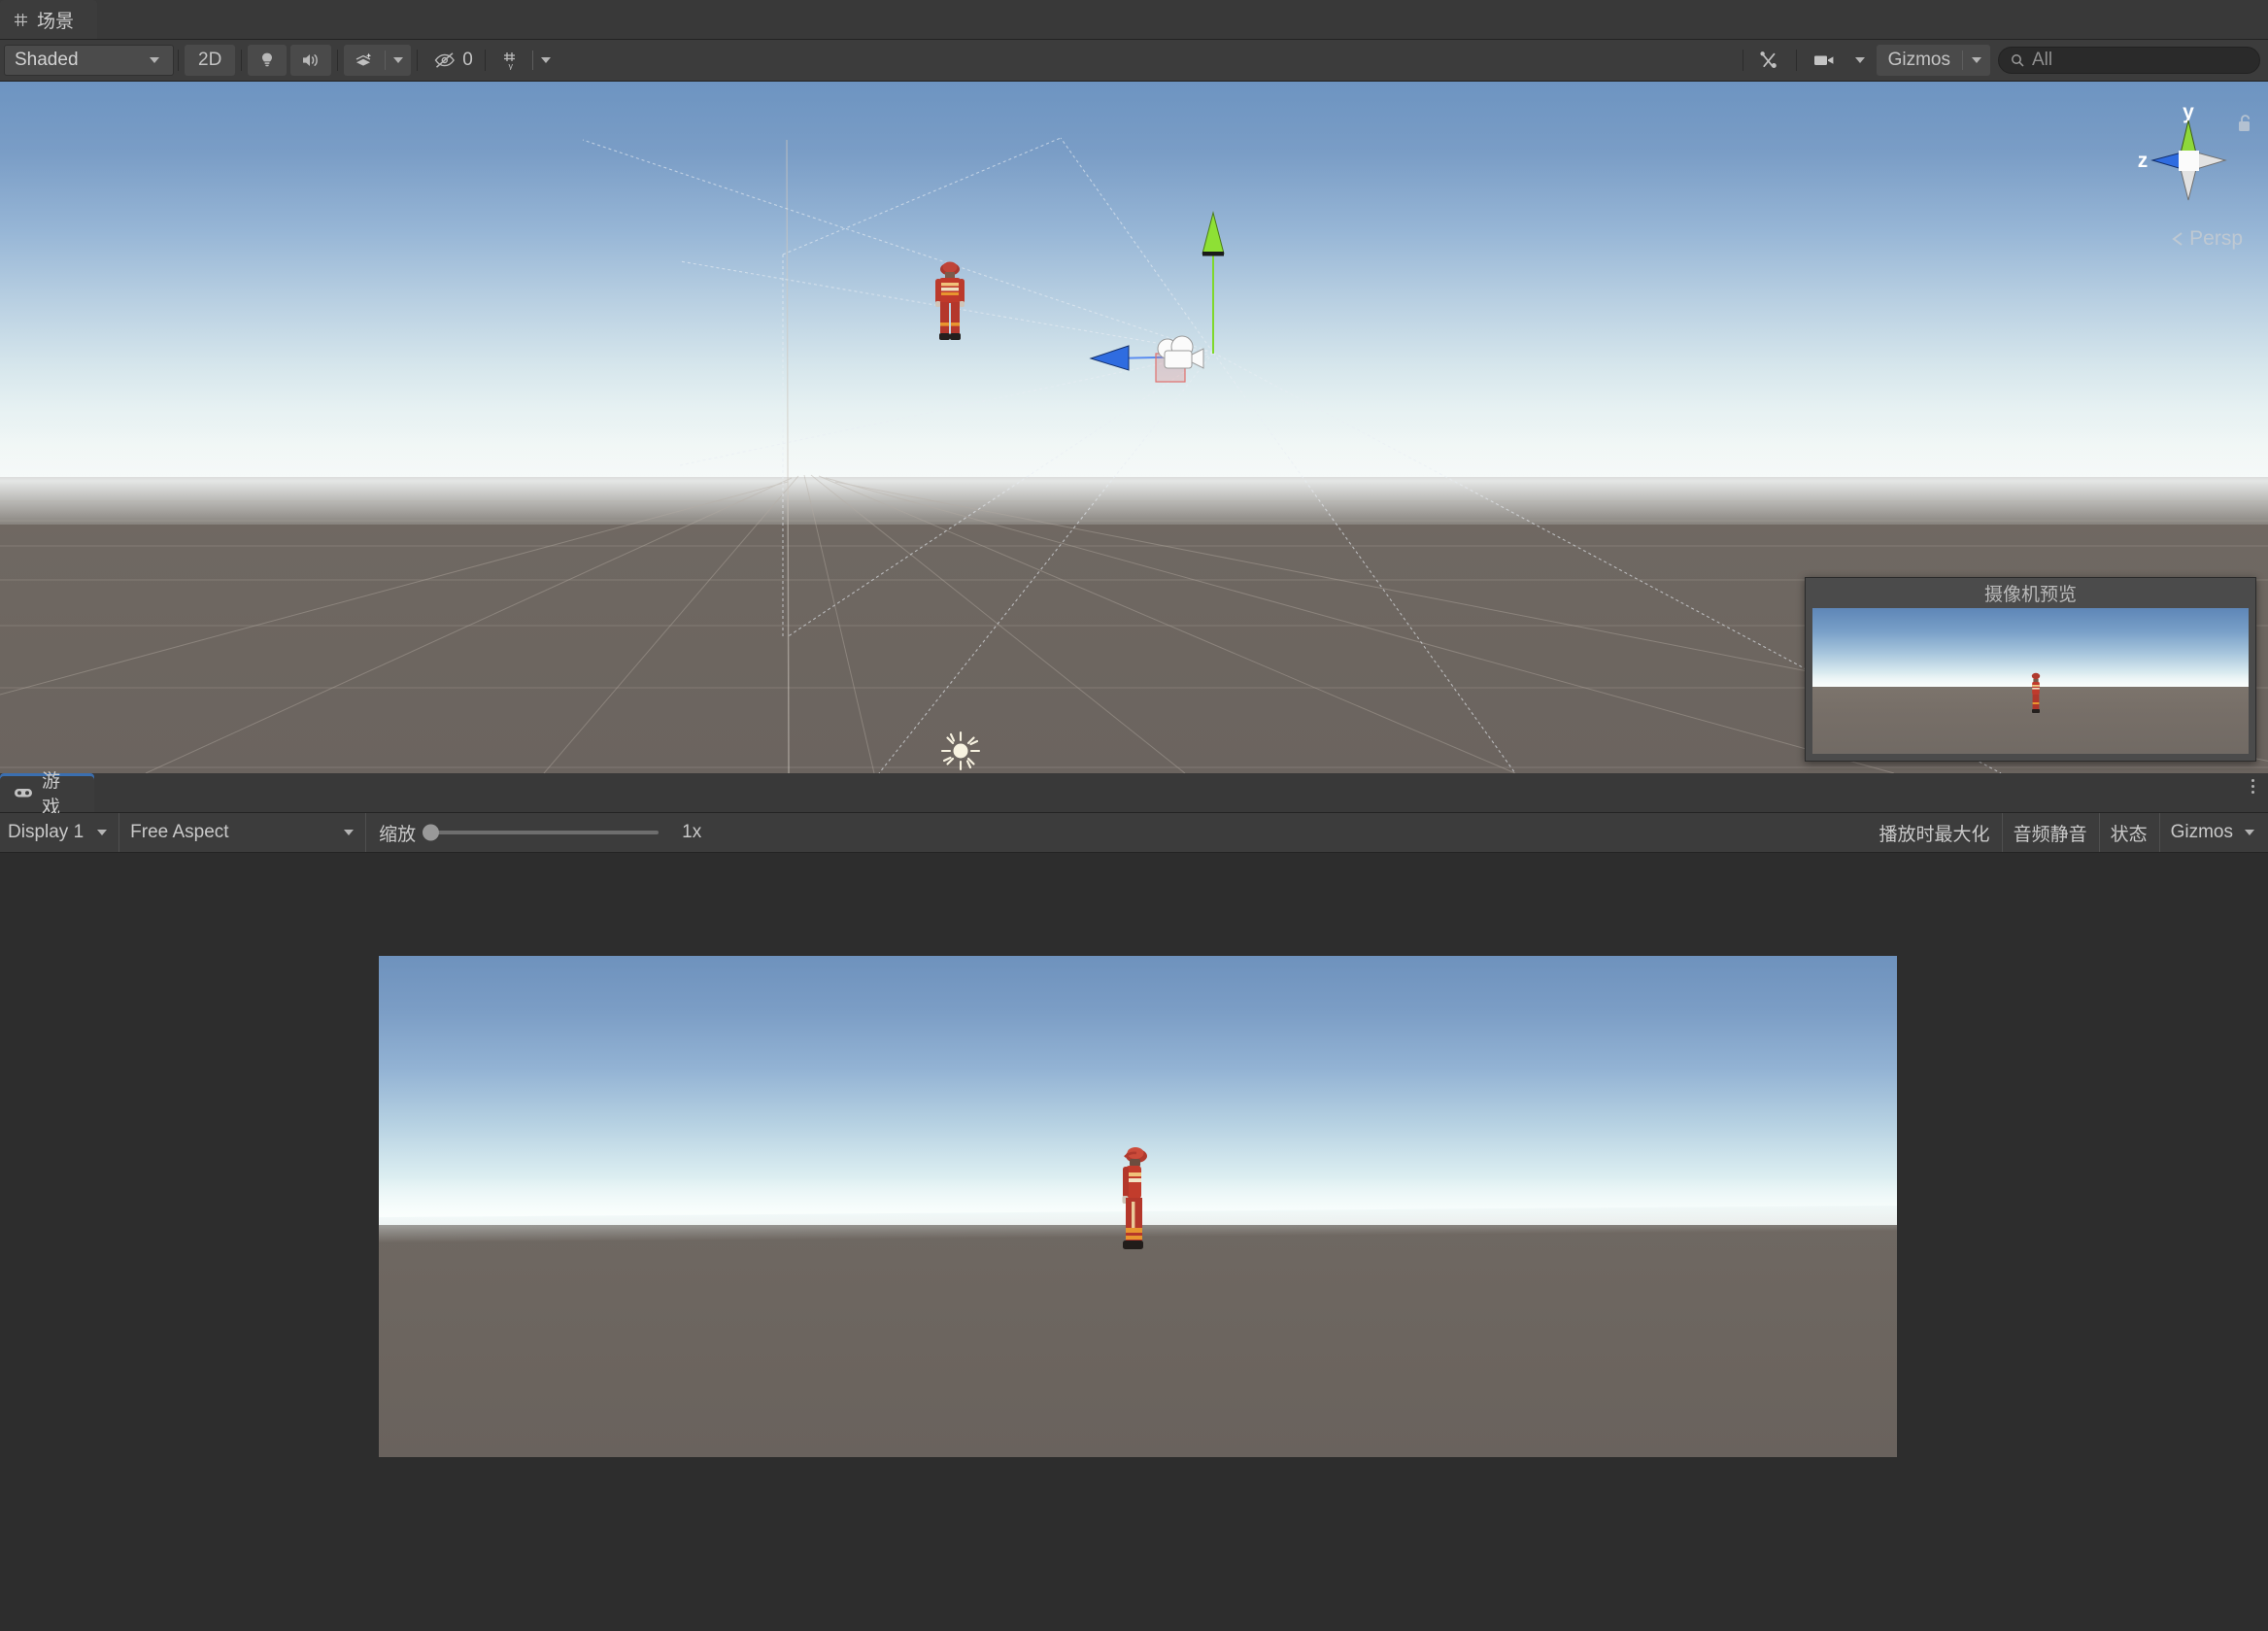 The width and height of the screenshot is (2268, 1631). I want to click on game-gizmos-label: Gizmos, so click(2202, 832).